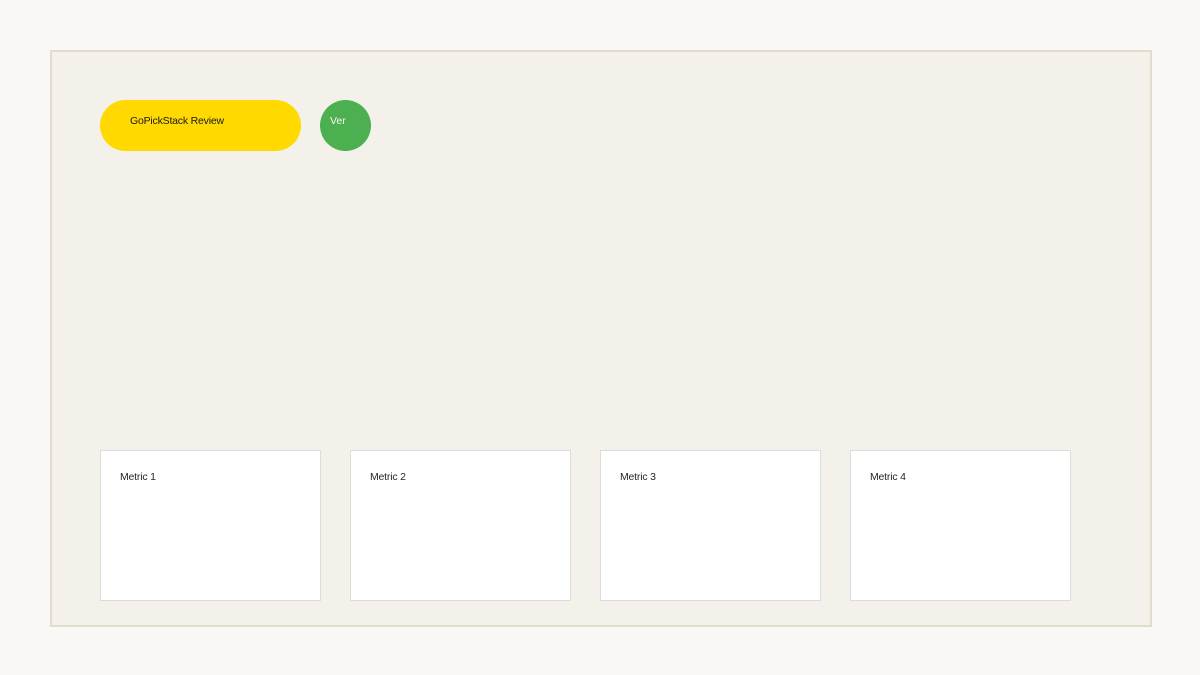  Describe the element at coordinates (345, 125) in the screenshot. I see `version-badge: Ver` at that location.